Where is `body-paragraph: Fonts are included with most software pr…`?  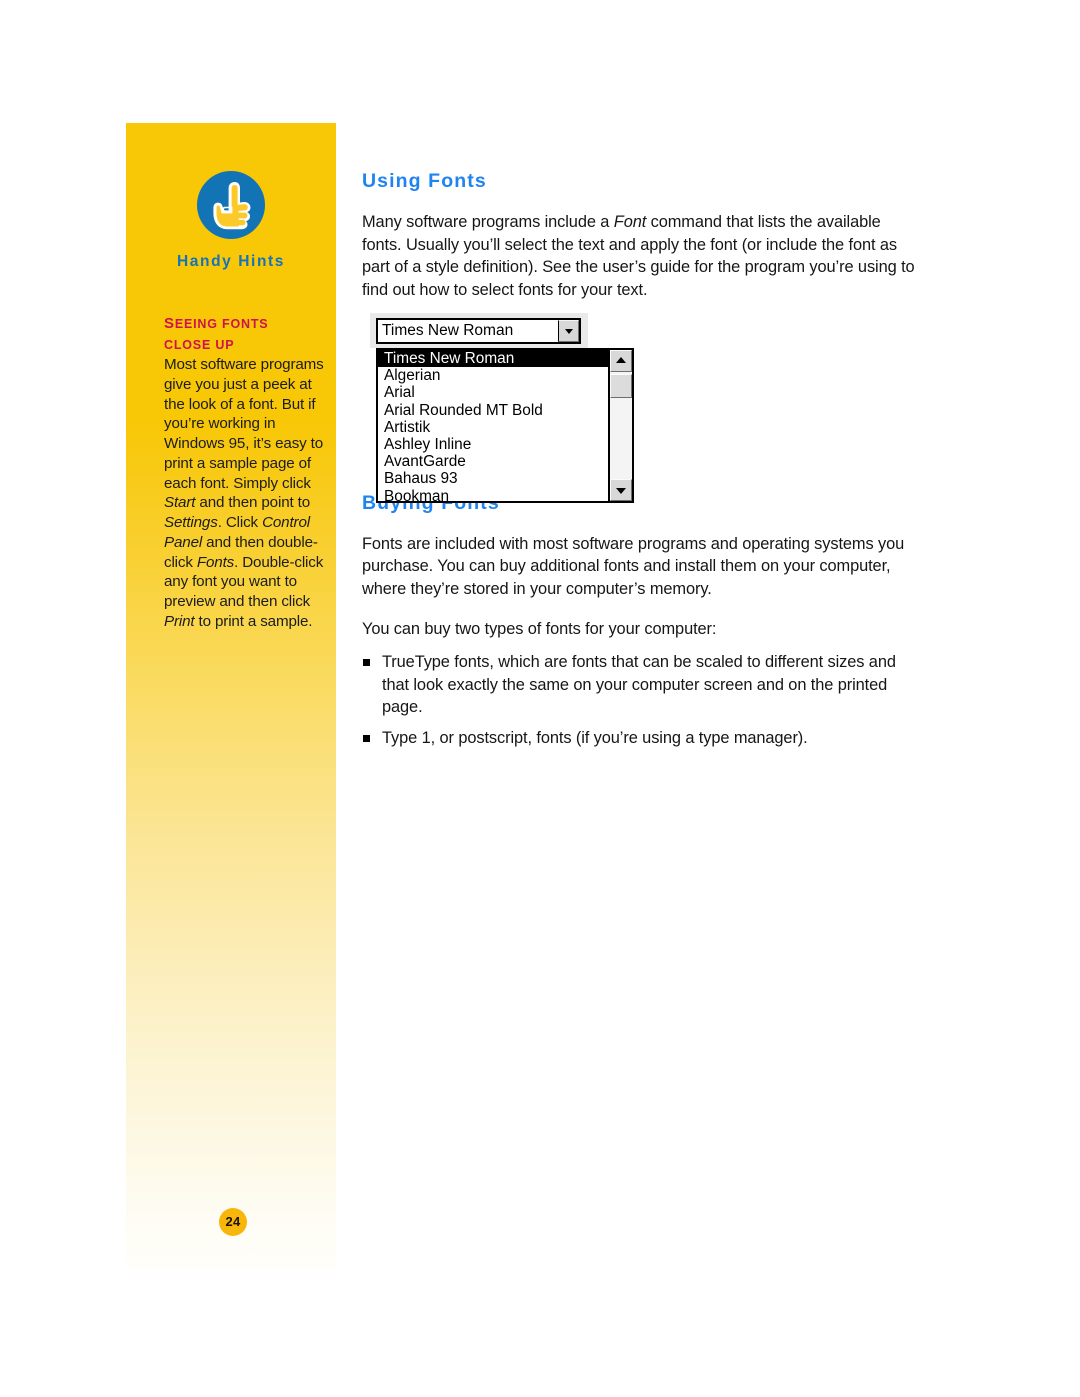
body-paragraph: Fonts are included with most software pr… is located at coordinates (642, 567).